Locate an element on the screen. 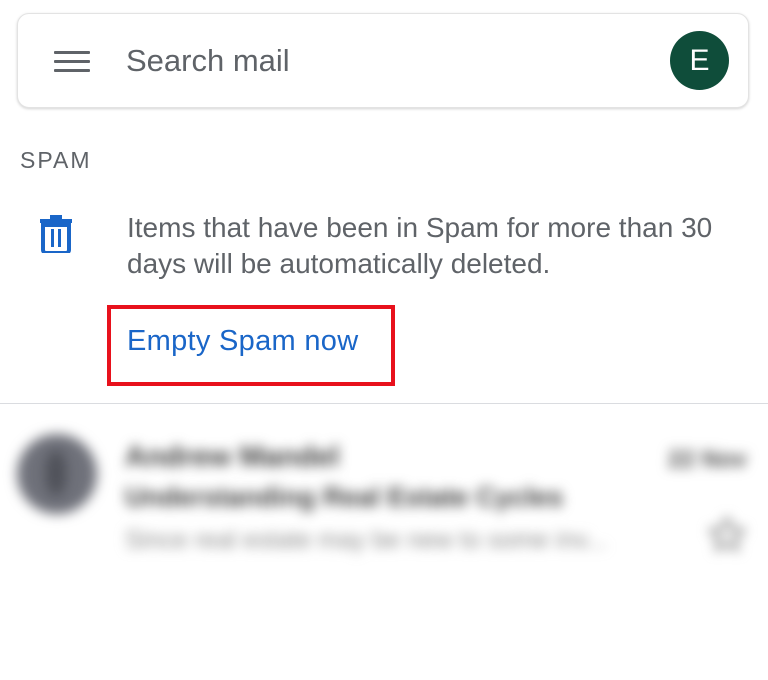 This screenshot has height=680, width=768. email-sender: Andrew Mandel is located at coordinates (232, 457).